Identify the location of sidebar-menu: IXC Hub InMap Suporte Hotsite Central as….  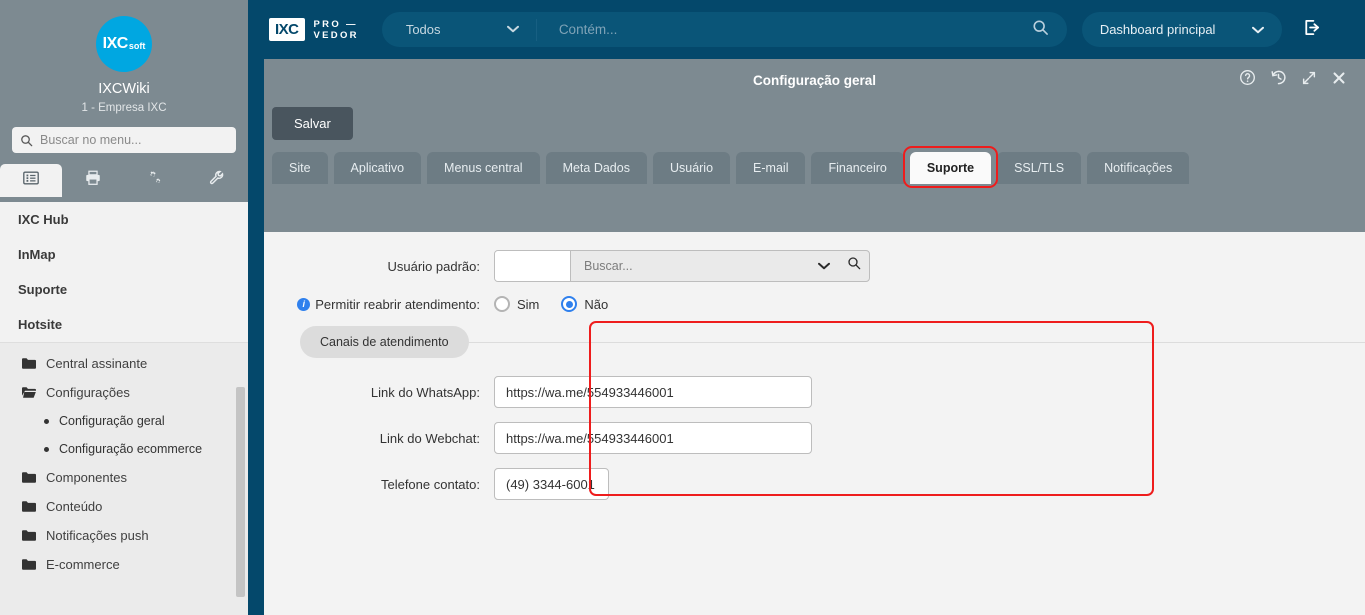
(124, 408).